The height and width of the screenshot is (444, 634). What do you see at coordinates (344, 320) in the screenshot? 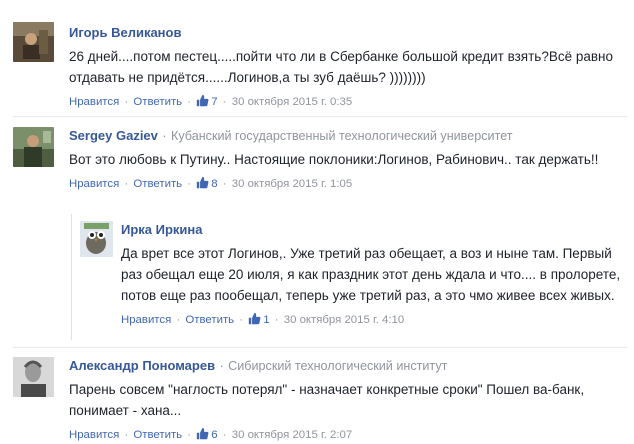
I see `timestamp: 30 октября 2015 г. 4:10` at bounding box center [344, 320].